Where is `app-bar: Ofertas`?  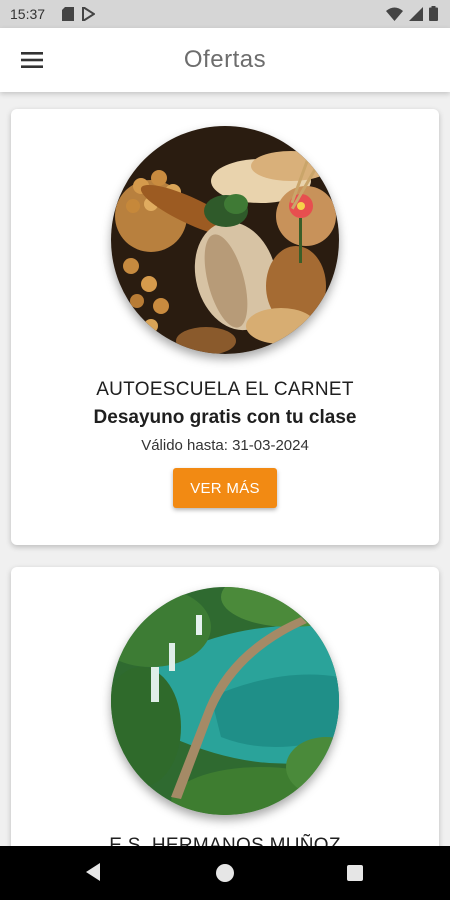
app-bar: Ofertas is located at coordinates (225, 60).